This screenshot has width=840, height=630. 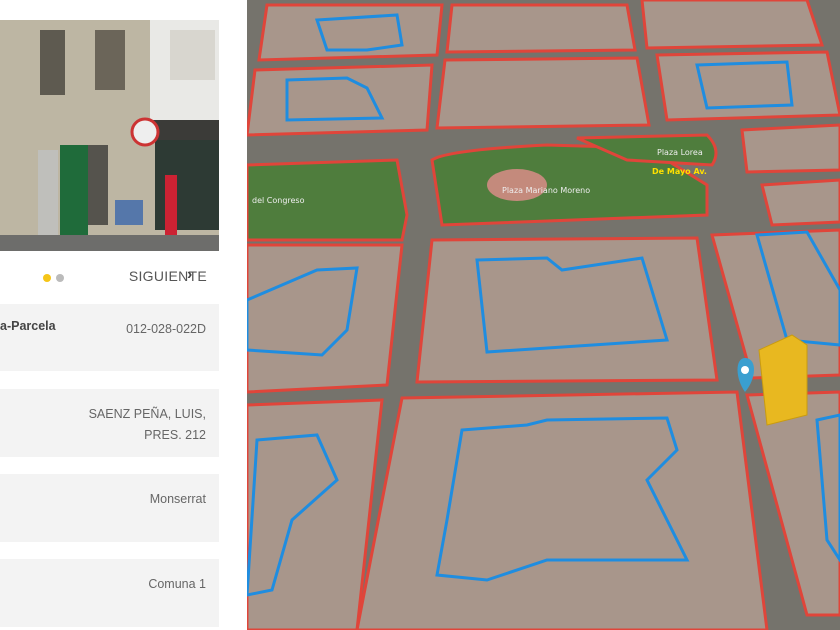 What do you see at coordinates (60, 278) in the screenshot?
I see `carousel-dot` at bounding box center [60, 278].